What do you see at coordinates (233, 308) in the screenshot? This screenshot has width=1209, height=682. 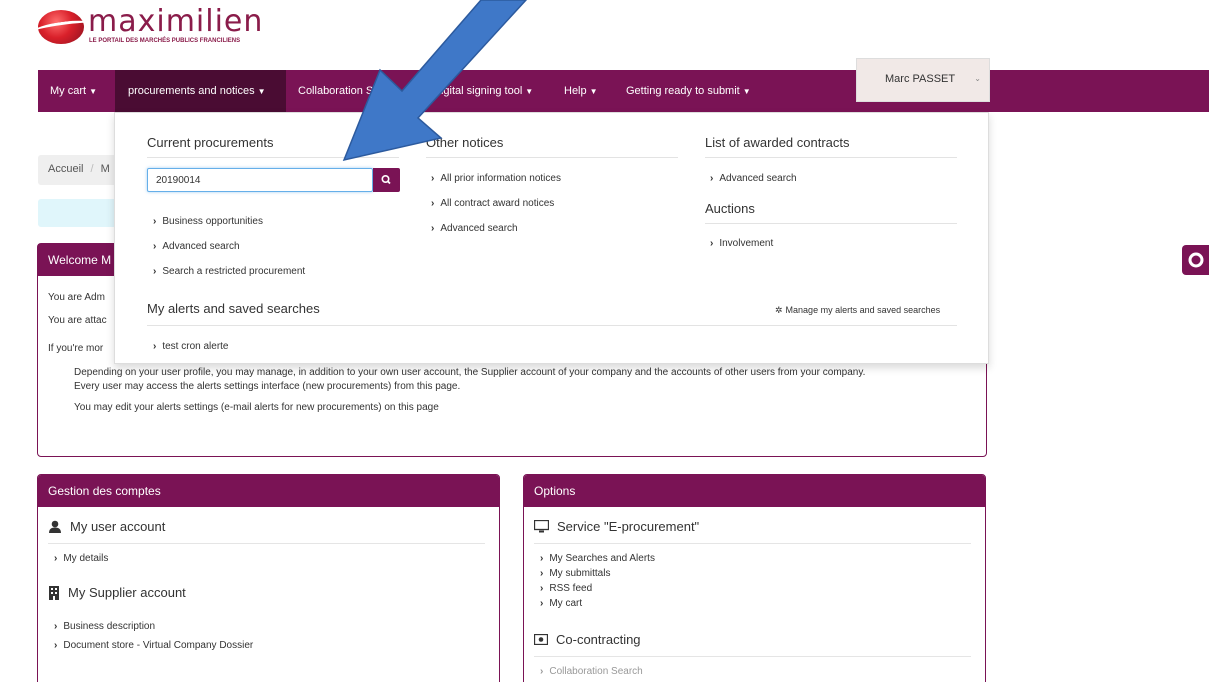 I see `alerts-title: My alerts and saved searches` at bounding box center [233, 308].